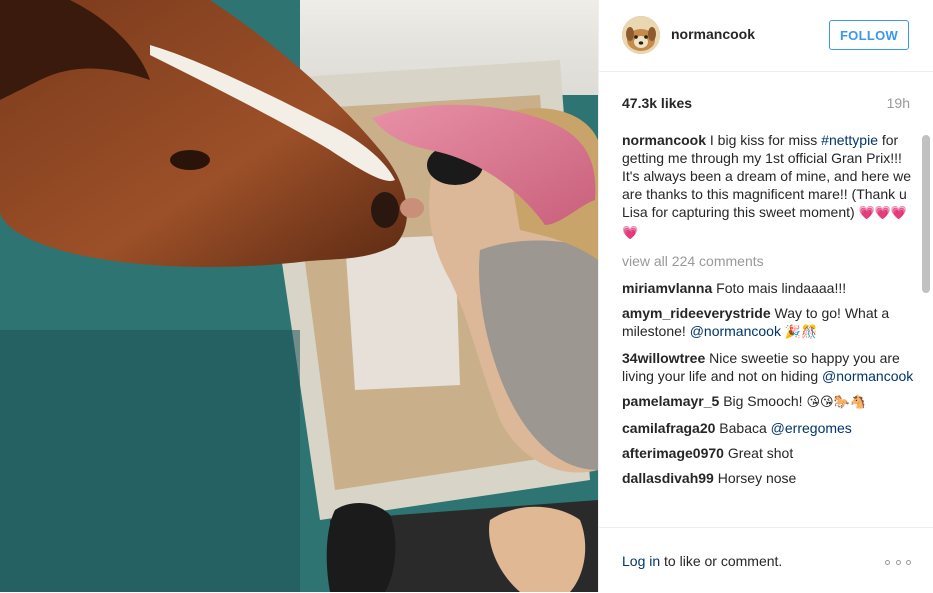 This screenshot has width=933, height=593. I want to click on comment-author-link: camilafraga20, so click(668, 428).